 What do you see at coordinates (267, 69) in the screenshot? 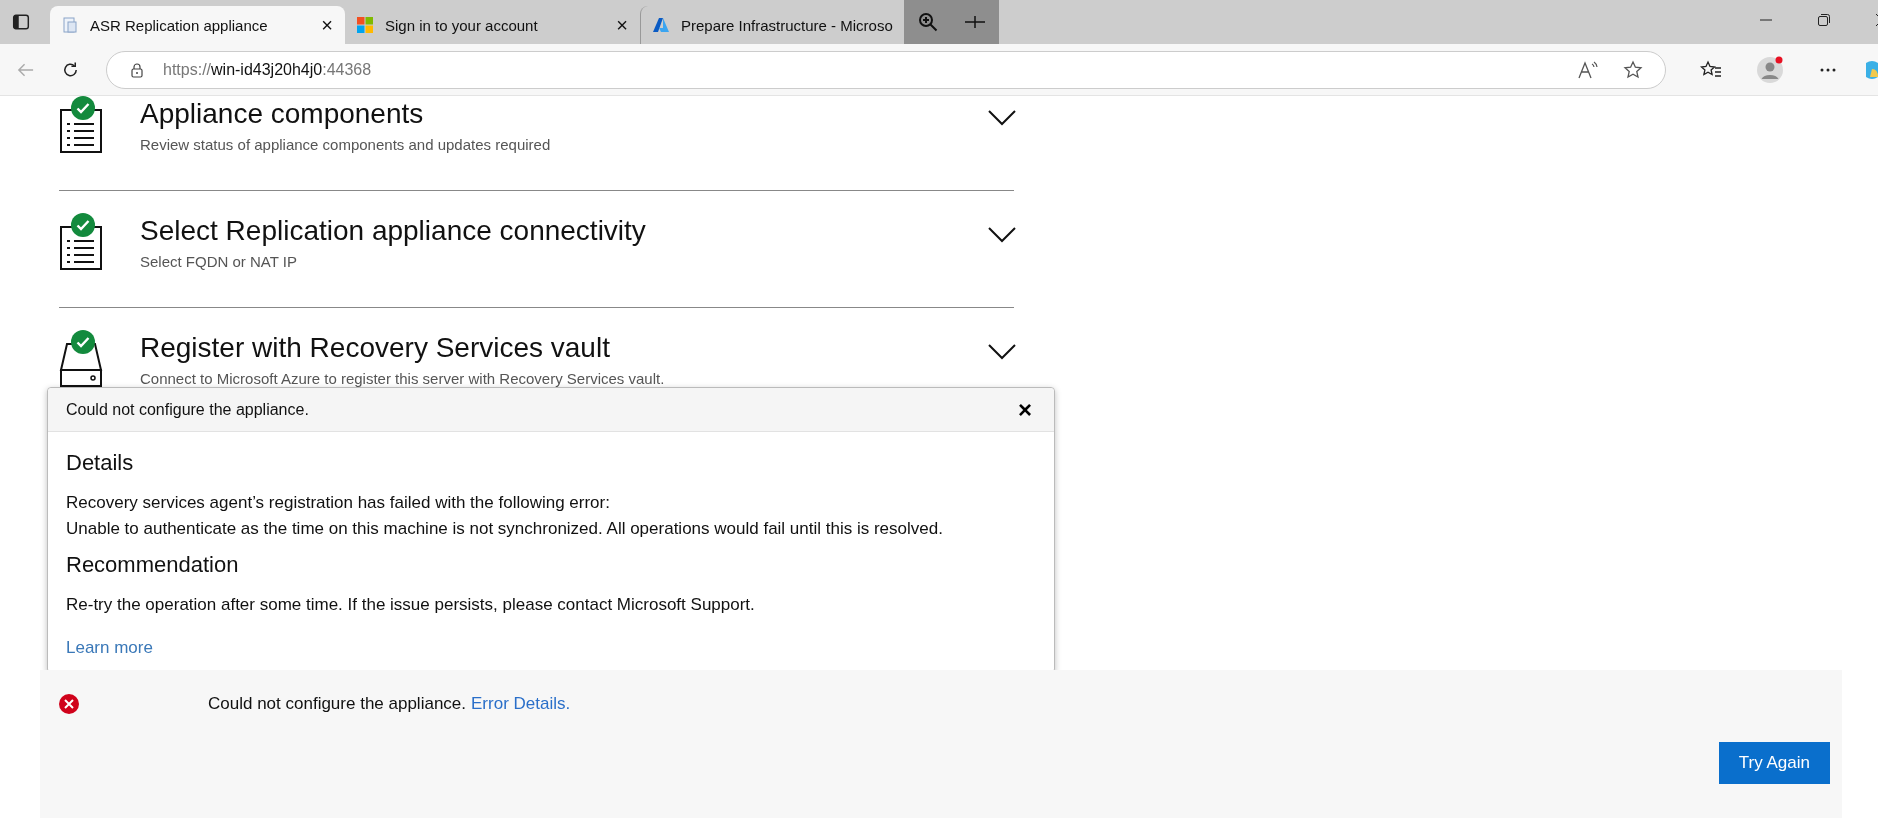
I see `url-text: https://win-id43j20h4j0:44368` at bounding box center [267, 69].